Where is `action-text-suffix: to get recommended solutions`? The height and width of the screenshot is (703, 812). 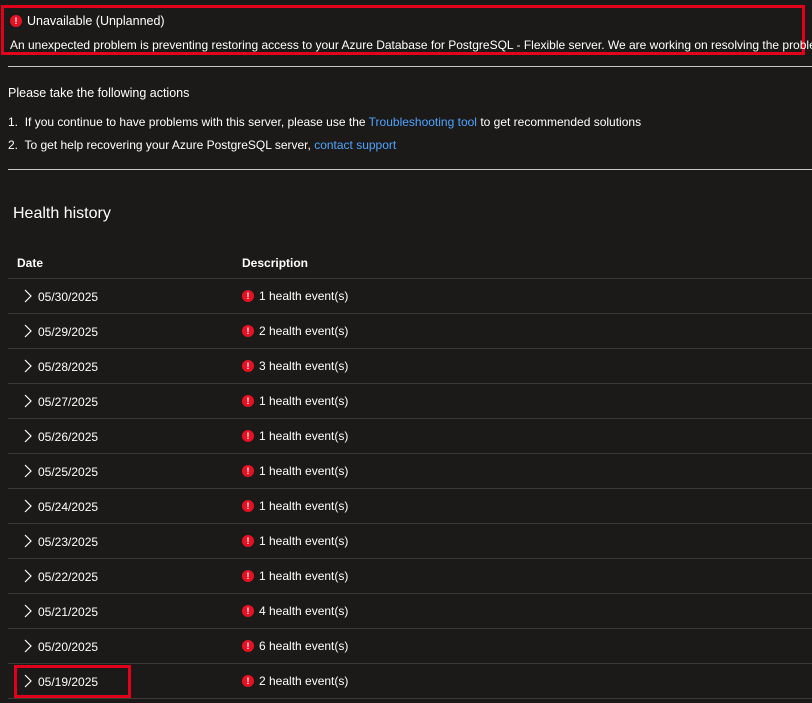
action-text-suffix: to get recommended solutions is located at coordinates (561, 122).